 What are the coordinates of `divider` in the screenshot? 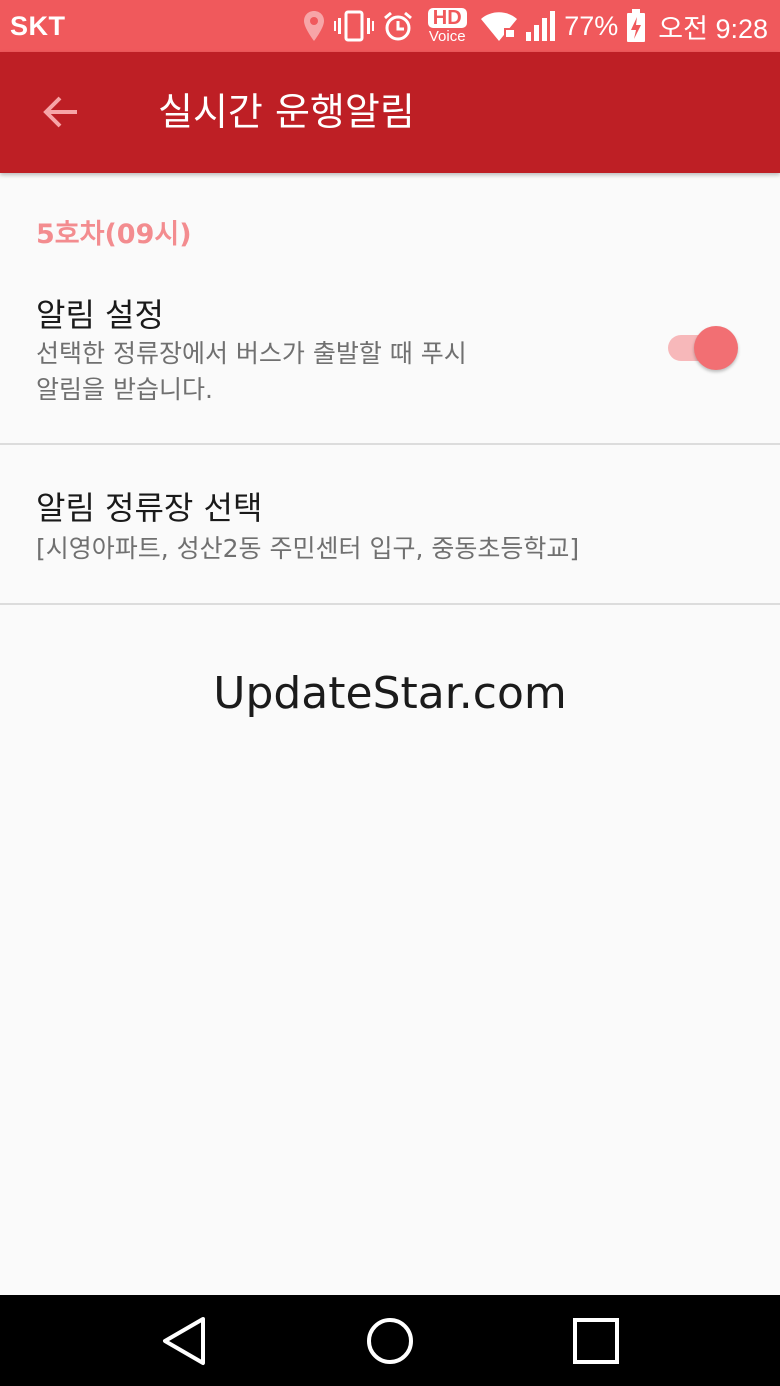 It's located at (390, 604).